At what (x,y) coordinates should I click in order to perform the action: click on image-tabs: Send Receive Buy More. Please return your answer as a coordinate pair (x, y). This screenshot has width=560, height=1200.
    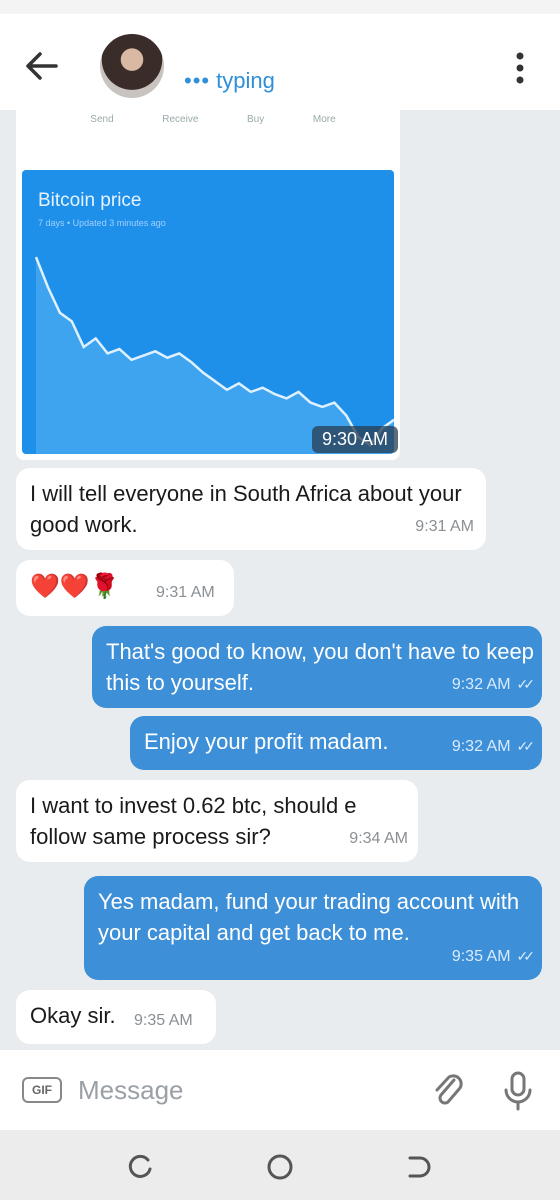
    Looking at the image, I should click on (208, 135).